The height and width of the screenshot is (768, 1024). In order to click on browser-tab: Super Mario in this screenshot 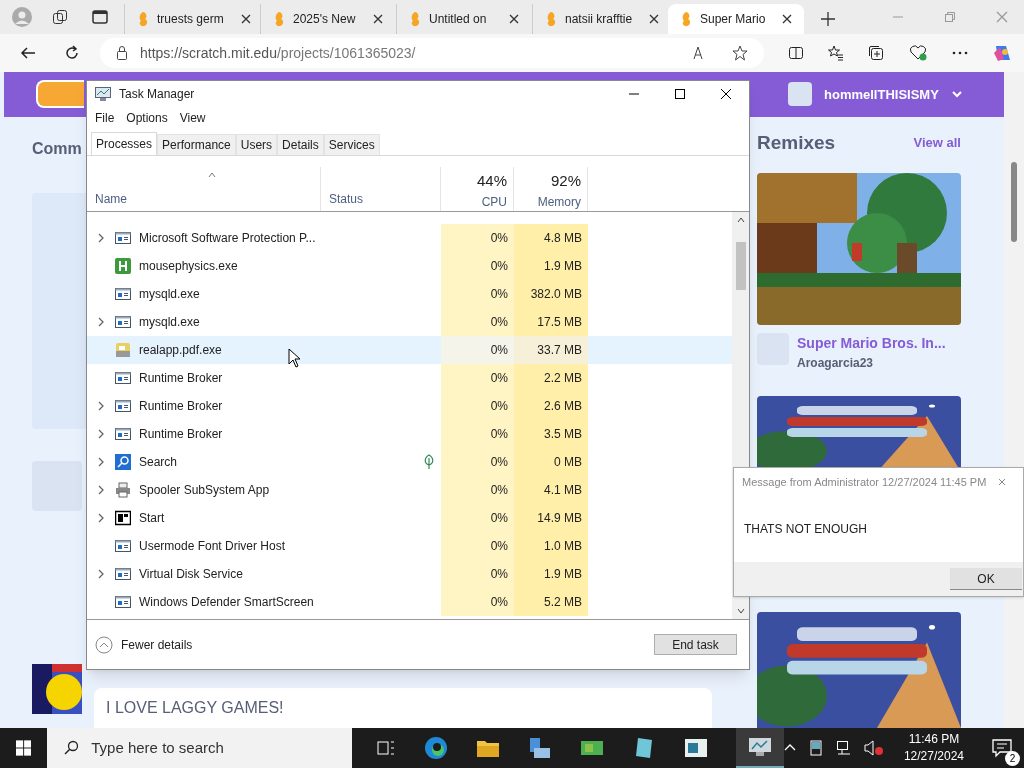, I will do `click(736, 19)`.